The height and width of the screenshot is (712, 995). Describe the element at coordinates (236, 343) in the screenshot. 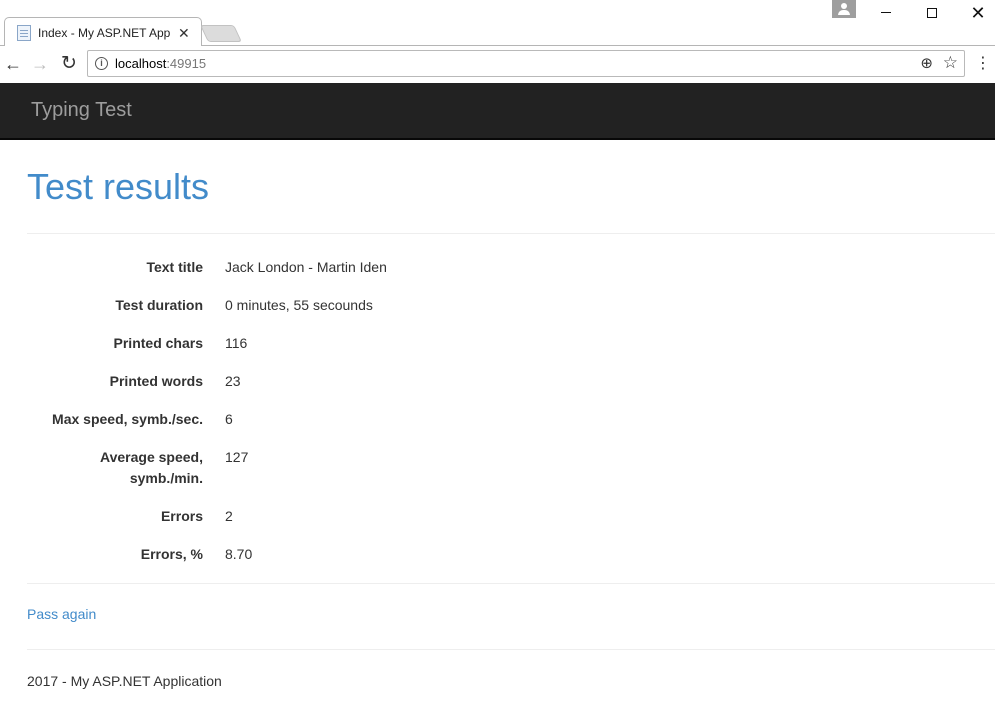

I see `result-value: 116` at that location.